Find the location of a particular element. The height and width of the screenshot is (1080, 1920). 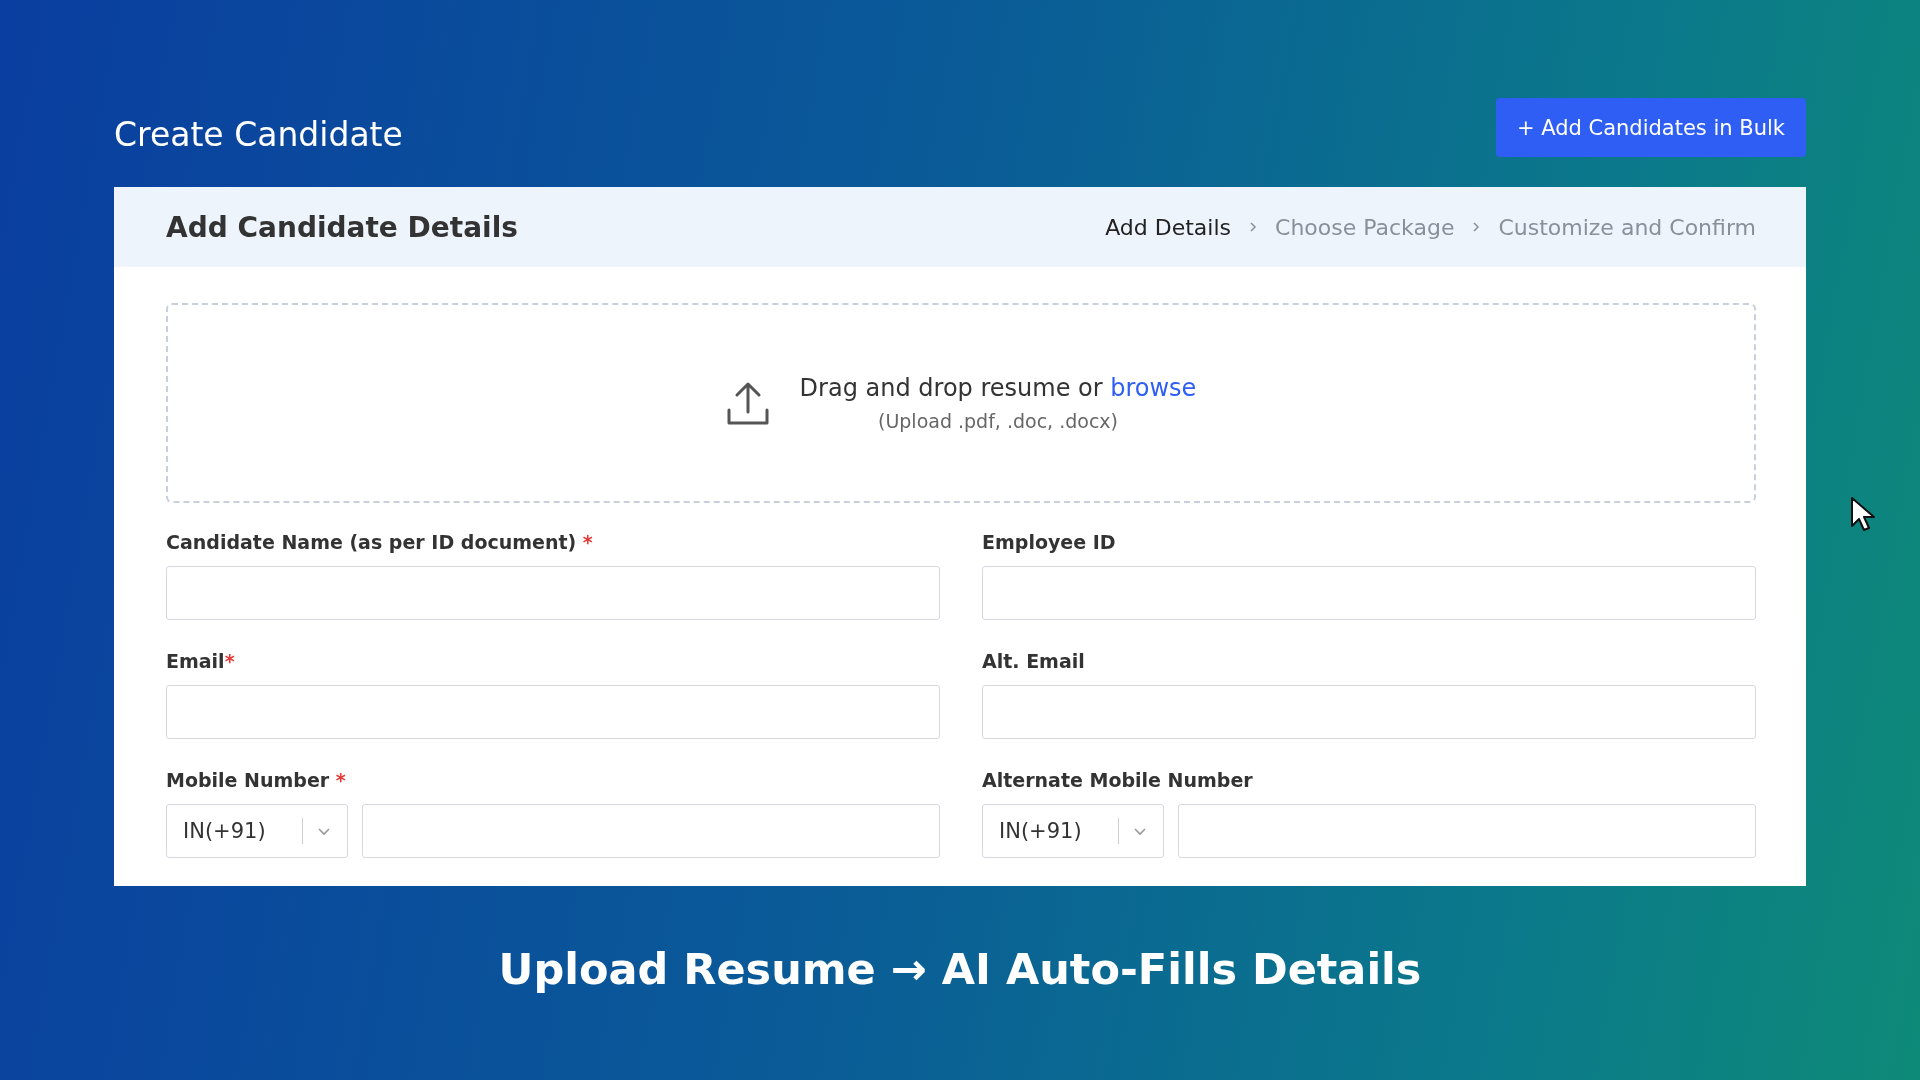

browse-link: browse is located at coordinates (1153, 388).